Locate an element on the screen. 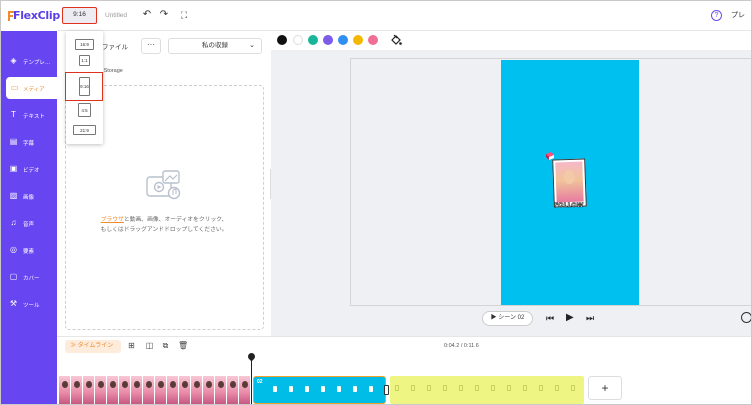 The width and height of the screenshot is (752, 405). sidebar-item-label: 音声 is located at coordinates (29, 225).